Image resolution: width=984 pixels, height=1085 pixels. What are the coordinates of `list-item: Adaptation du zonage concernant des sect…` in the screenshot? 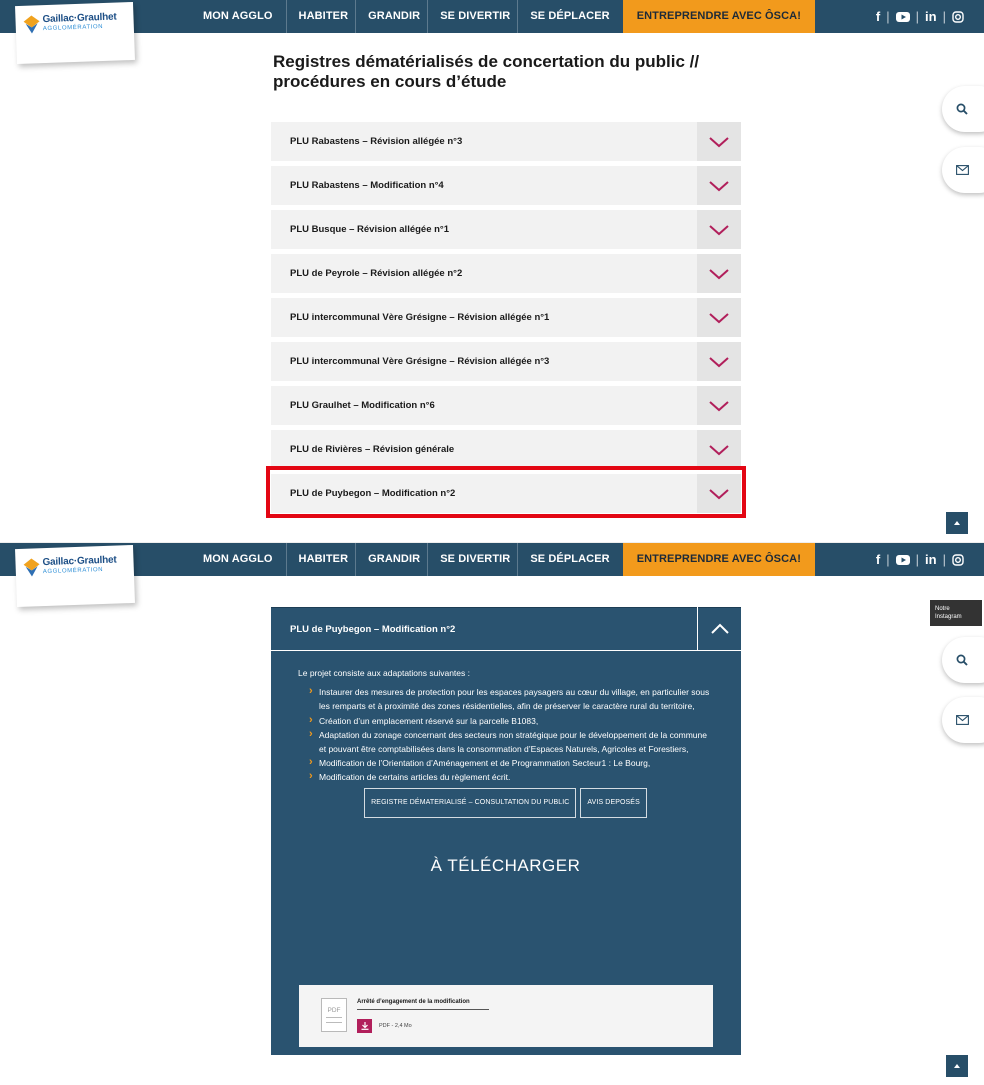 It's located at (511, 741).